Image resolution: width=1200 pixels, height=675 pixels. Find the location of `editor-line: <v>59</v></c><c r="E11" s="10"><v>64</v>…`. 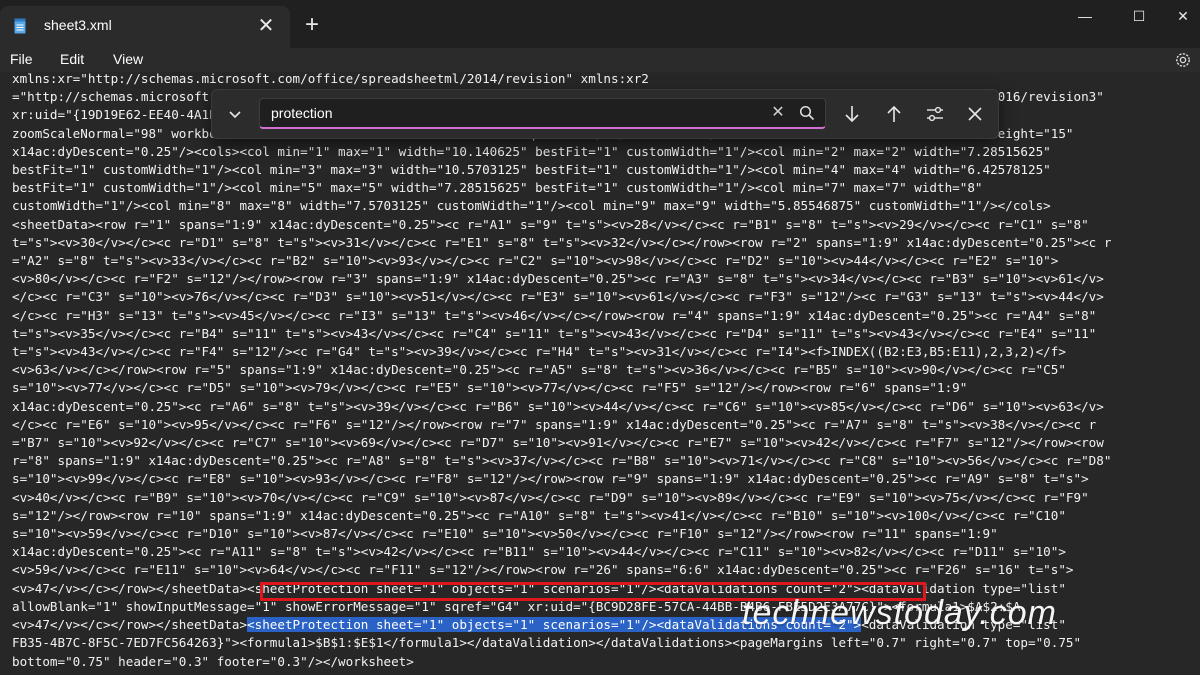

editor-line: <v>59</v></c><c r="E11" s="10"><v>64</v>… is located at coordinates (606, 570).